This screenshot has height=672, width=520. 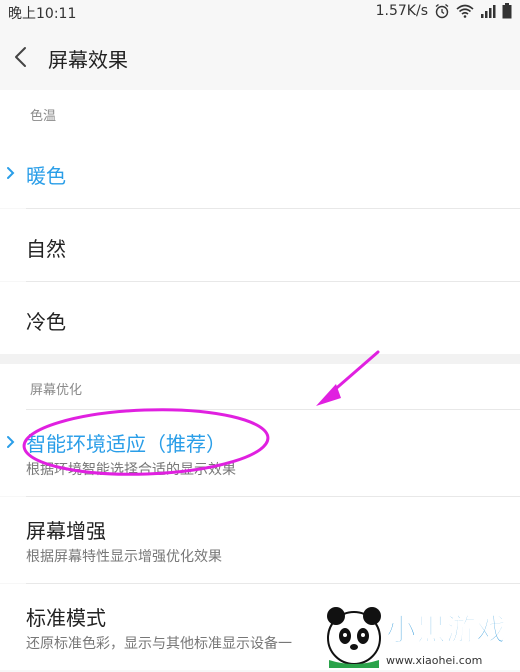 What do you see at coordinates (260, 359) in the screenshot?
I see `section-gap` at bounding box center [260, 359].